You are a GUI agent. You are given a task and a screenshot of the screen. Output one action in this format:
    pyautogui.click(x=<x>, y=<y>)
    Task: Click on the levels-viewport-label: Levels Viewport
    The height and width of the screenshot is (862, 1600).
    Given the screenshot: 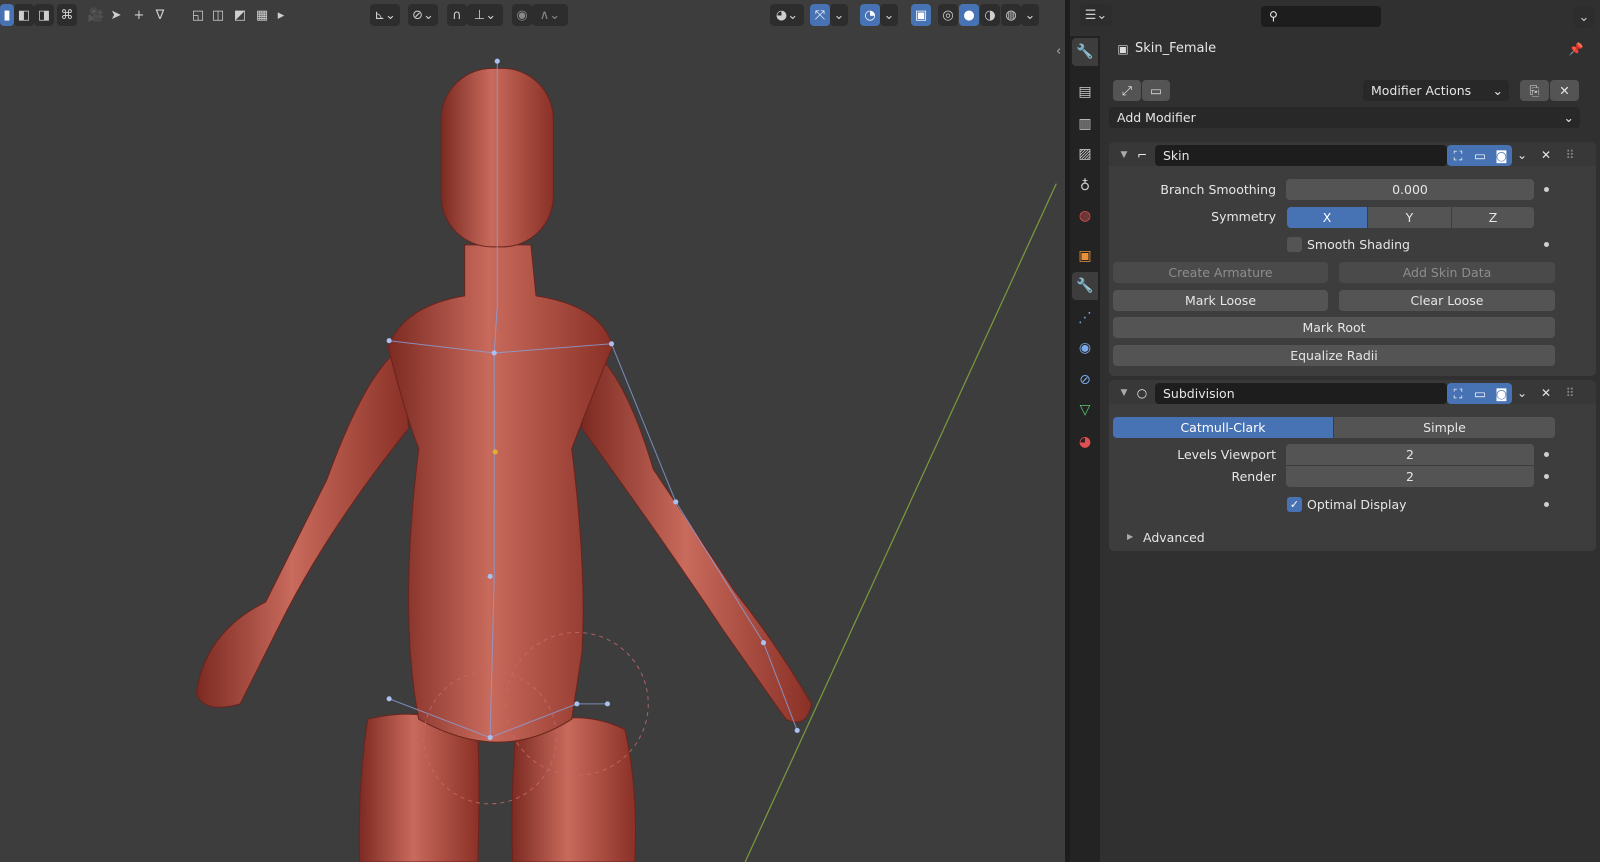 What is the action you would take?
    pyautogui.click(x=1226, y=454)
    